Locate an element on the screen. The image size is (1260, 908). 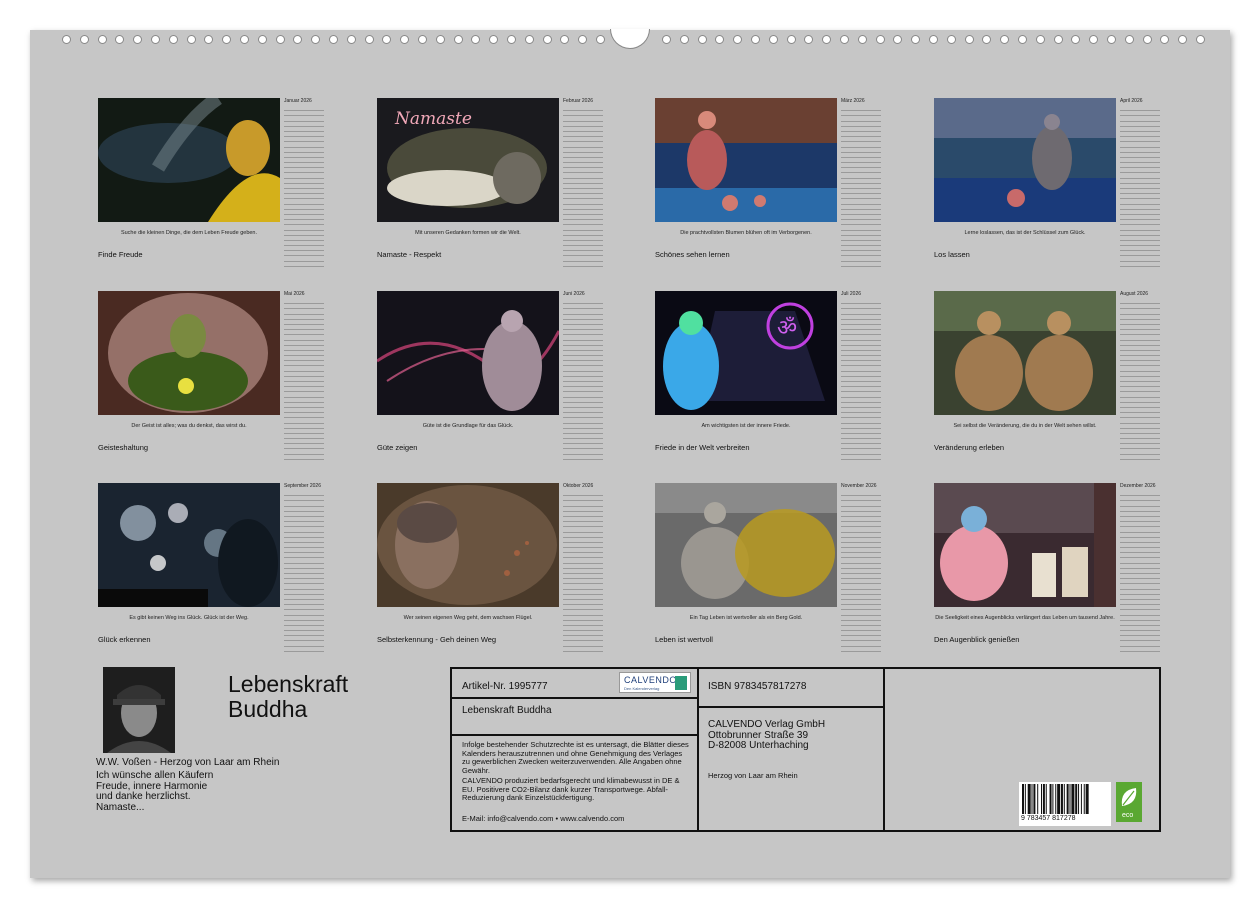
logo-mark-icon is located at coordinates (681, 683).